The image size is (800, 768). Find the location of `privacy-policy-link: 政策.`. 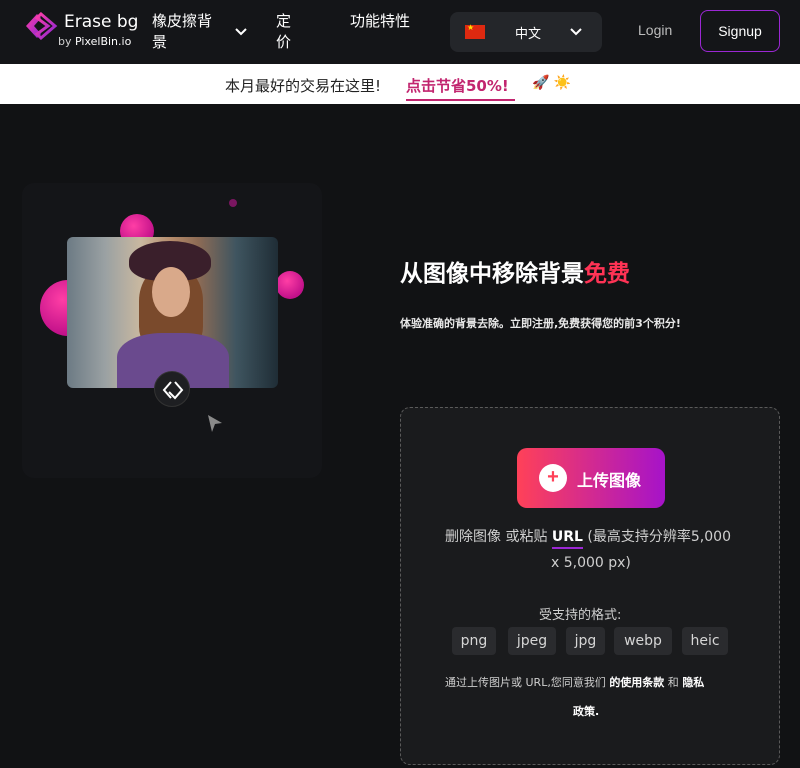

privacy-policy-link: 政策. is located at coordinates (586, 711).